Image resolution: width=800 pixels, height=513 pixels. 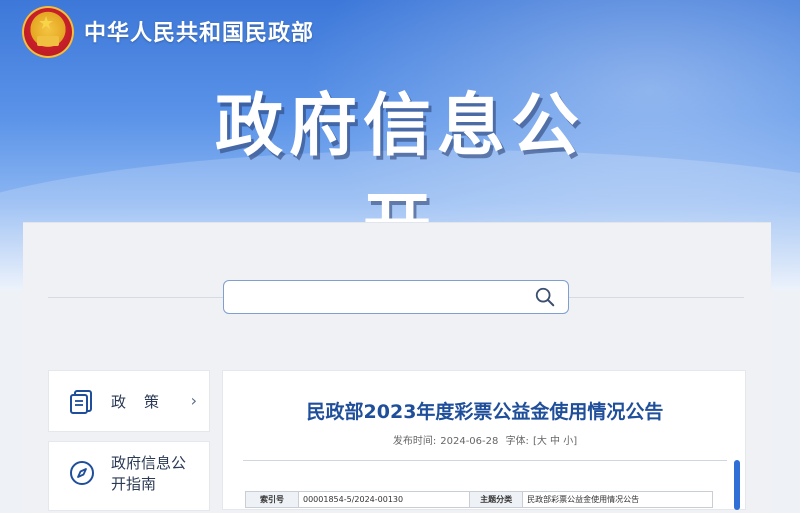 I want to click on article-rule, so click(x=485, y=460).